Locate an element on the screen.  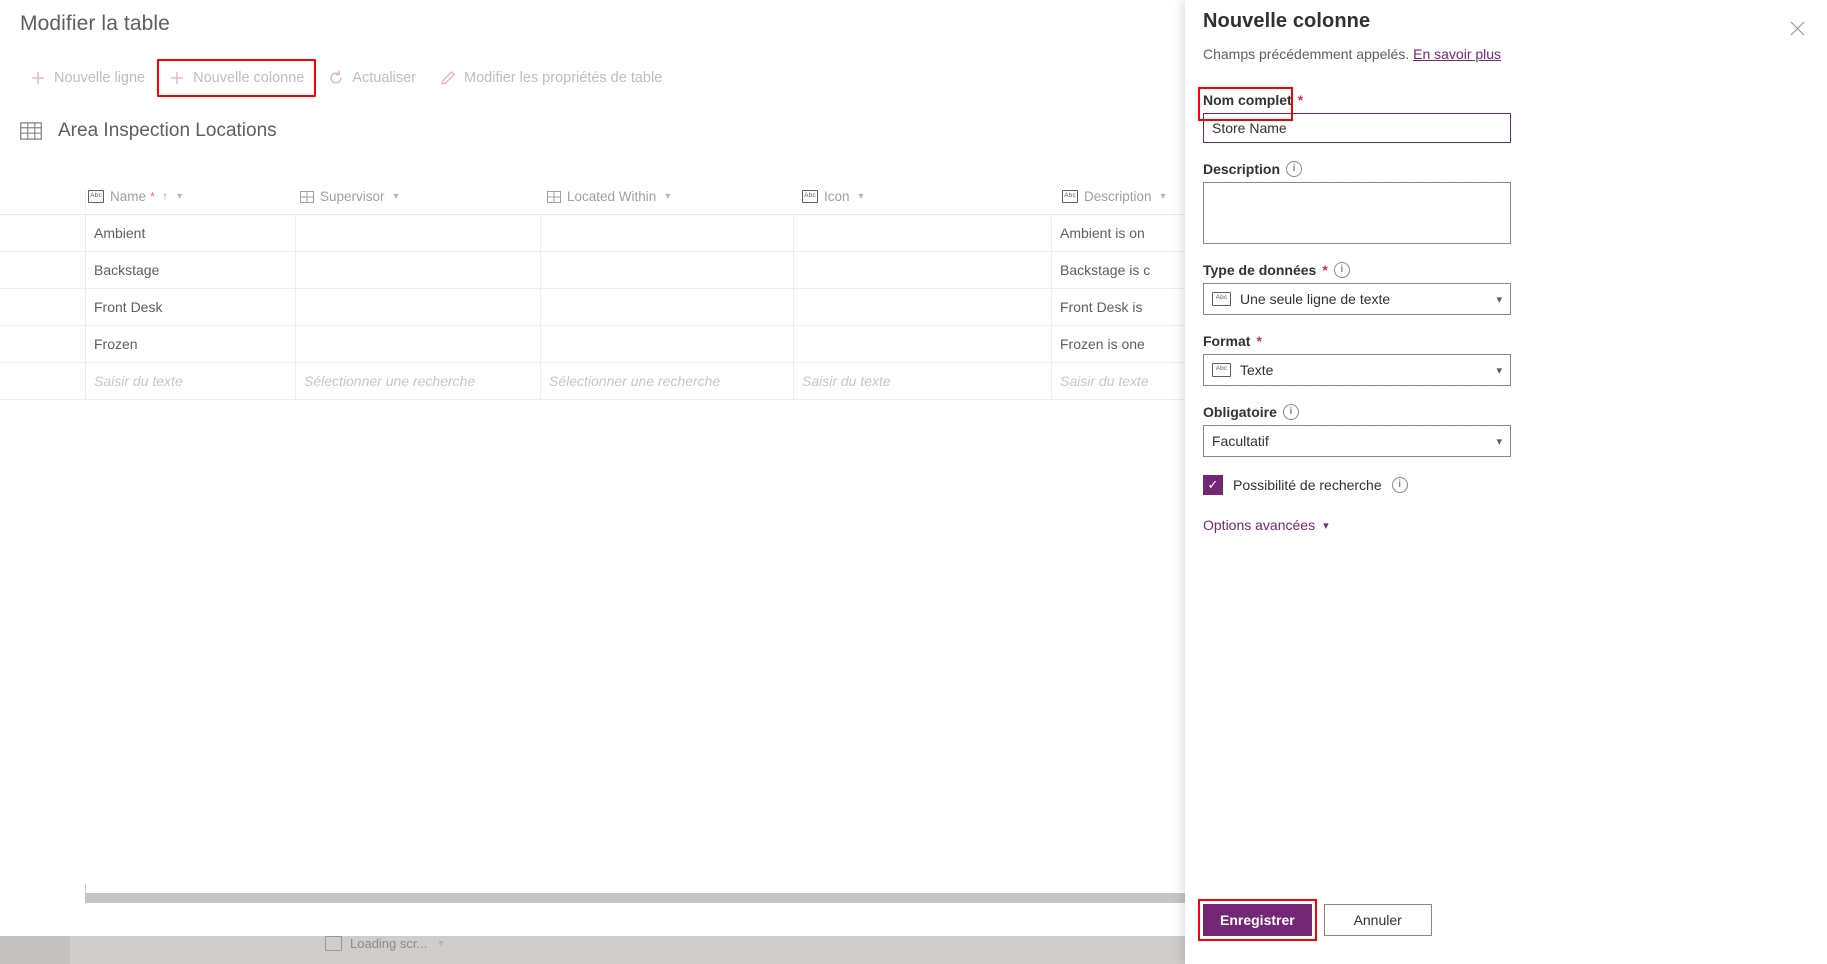
table-row: Frozen Frozen is one is located at coordinates (592, 344).